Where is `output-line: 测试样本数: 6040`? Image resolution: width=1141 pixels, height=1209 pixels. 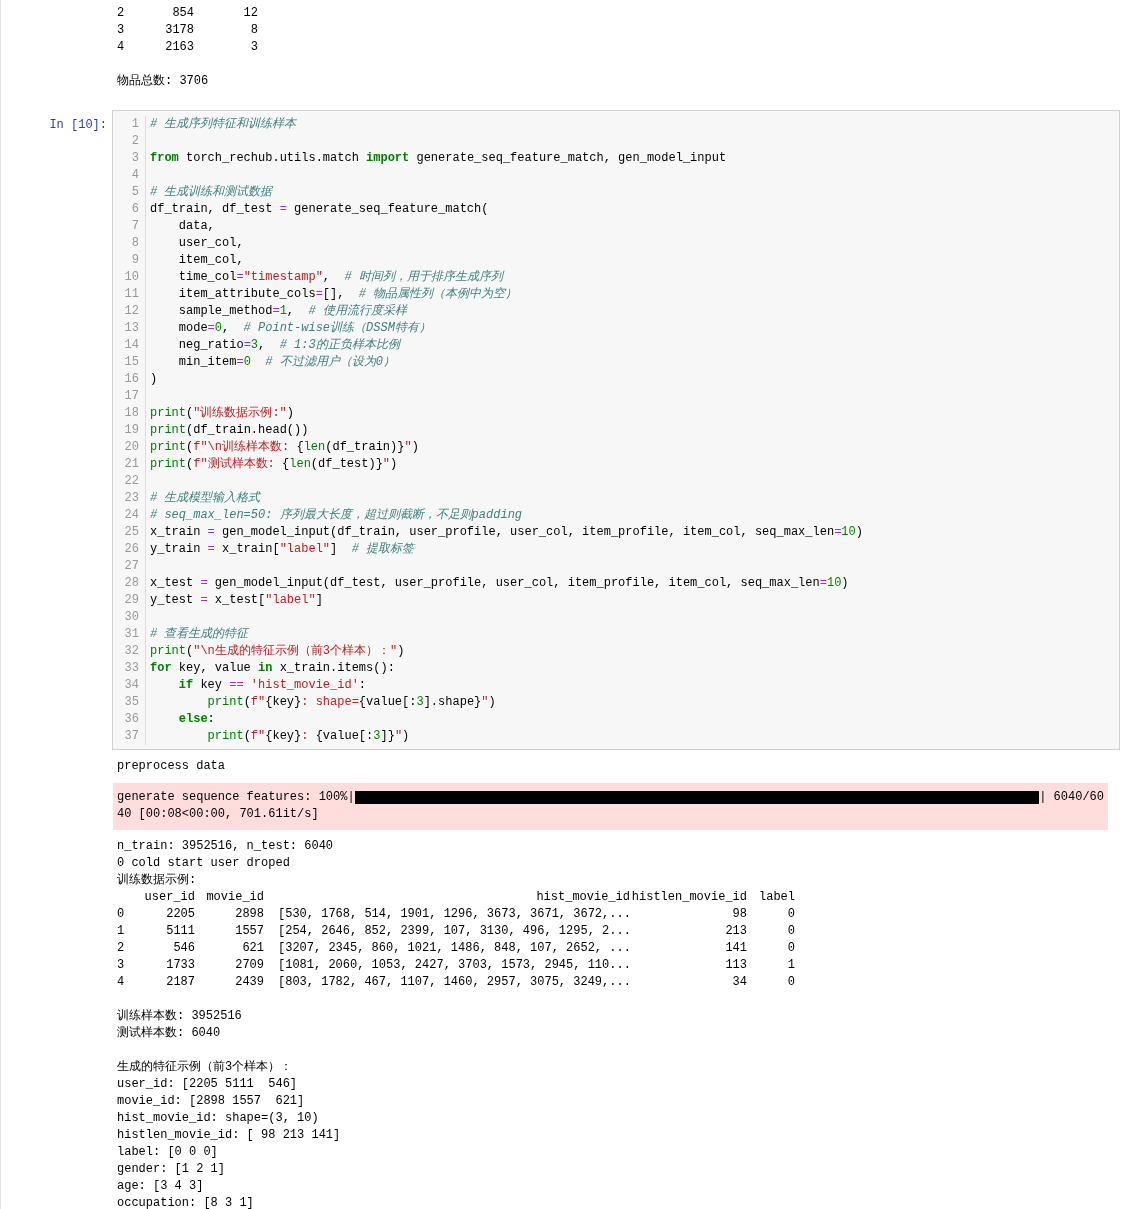
output-line: 测试样本数: 6040 is located at coordinates (169, 1033).